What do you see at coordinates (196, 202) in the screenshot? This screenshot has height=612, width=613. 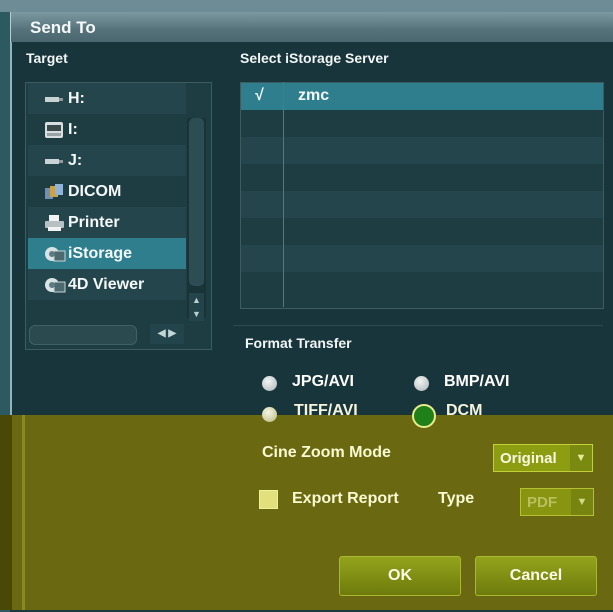 I see `target-vertical-scroll-thumb` at bounding box center [196, 202].